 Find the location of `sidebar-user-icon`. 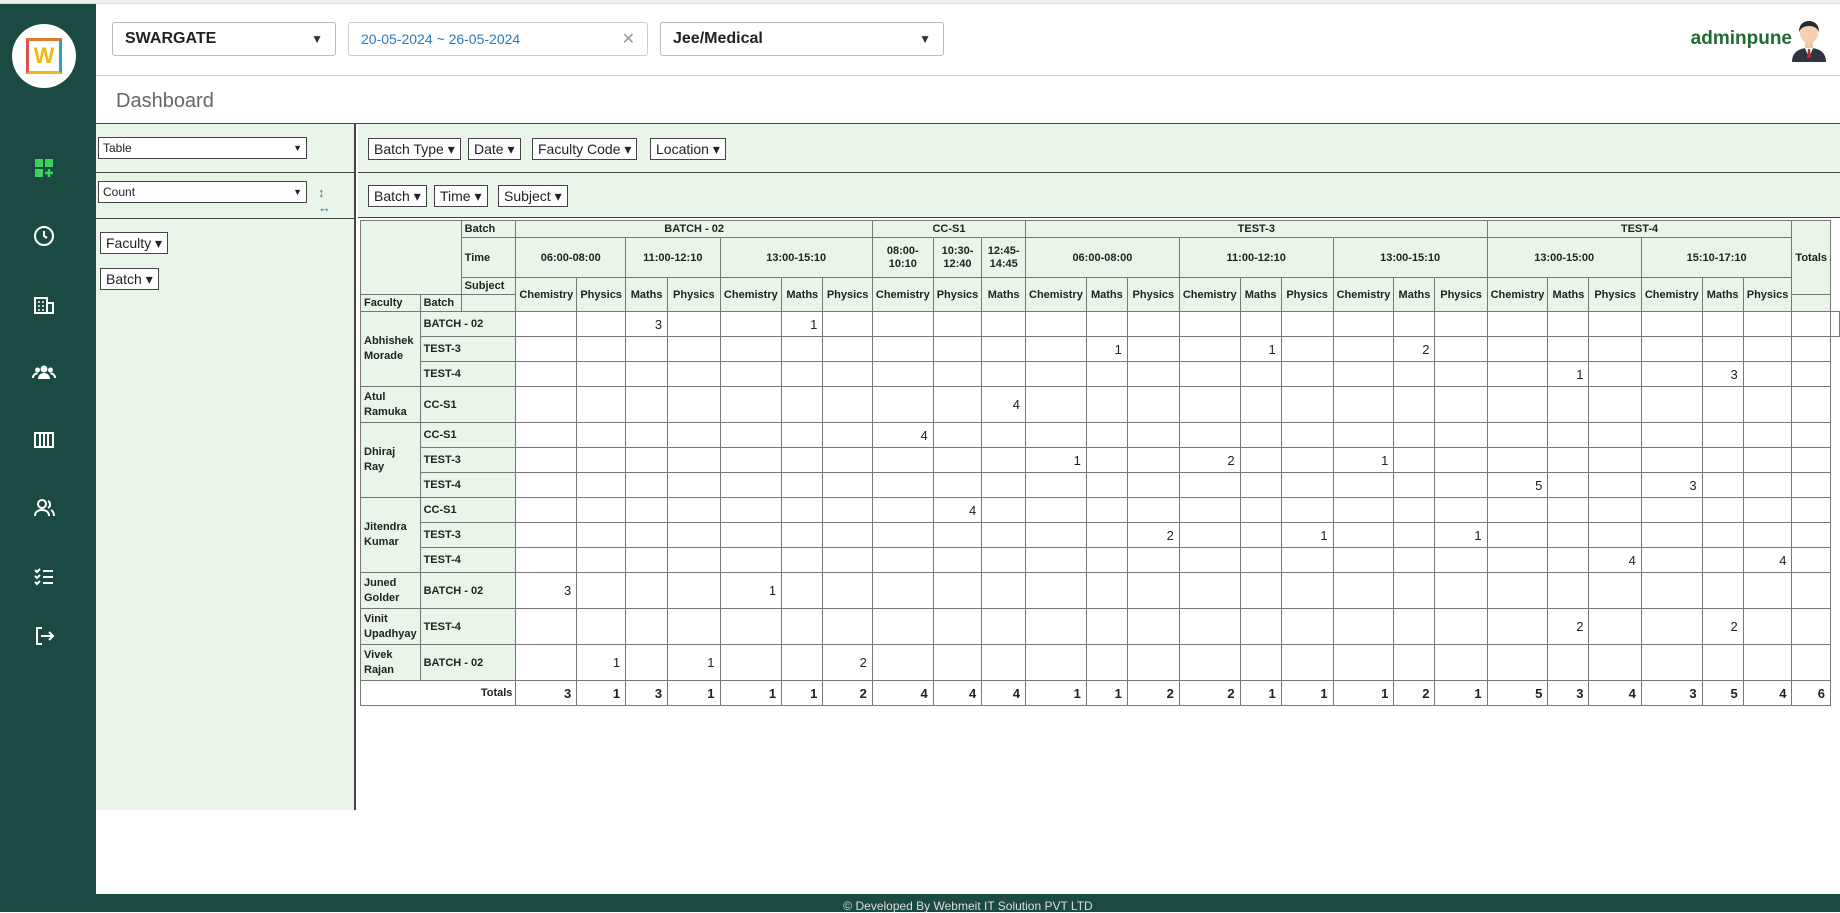

sidebar-user-icon is located at coordinates (44, 508).